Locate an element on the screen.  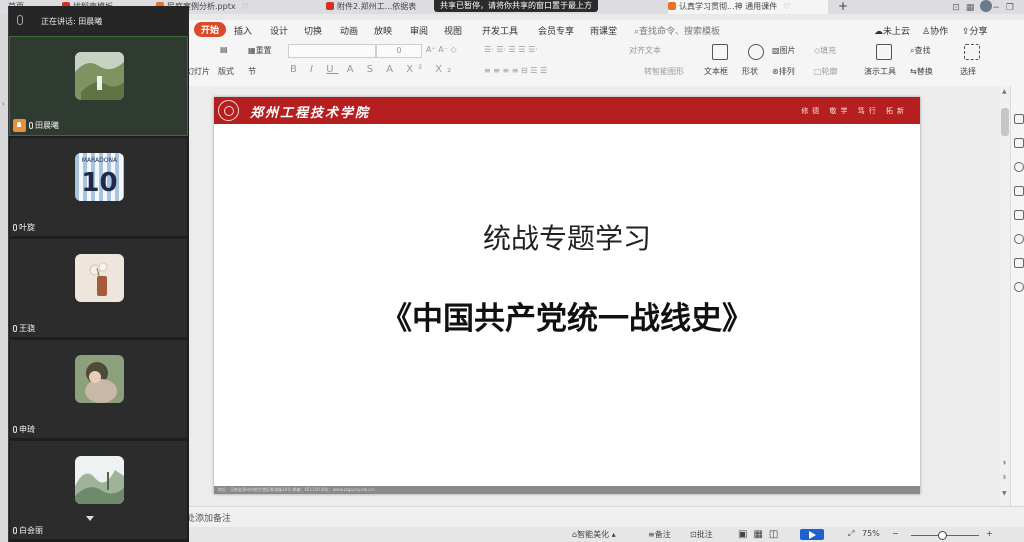
pane-property-icon is located at coordinates (1019, 143).